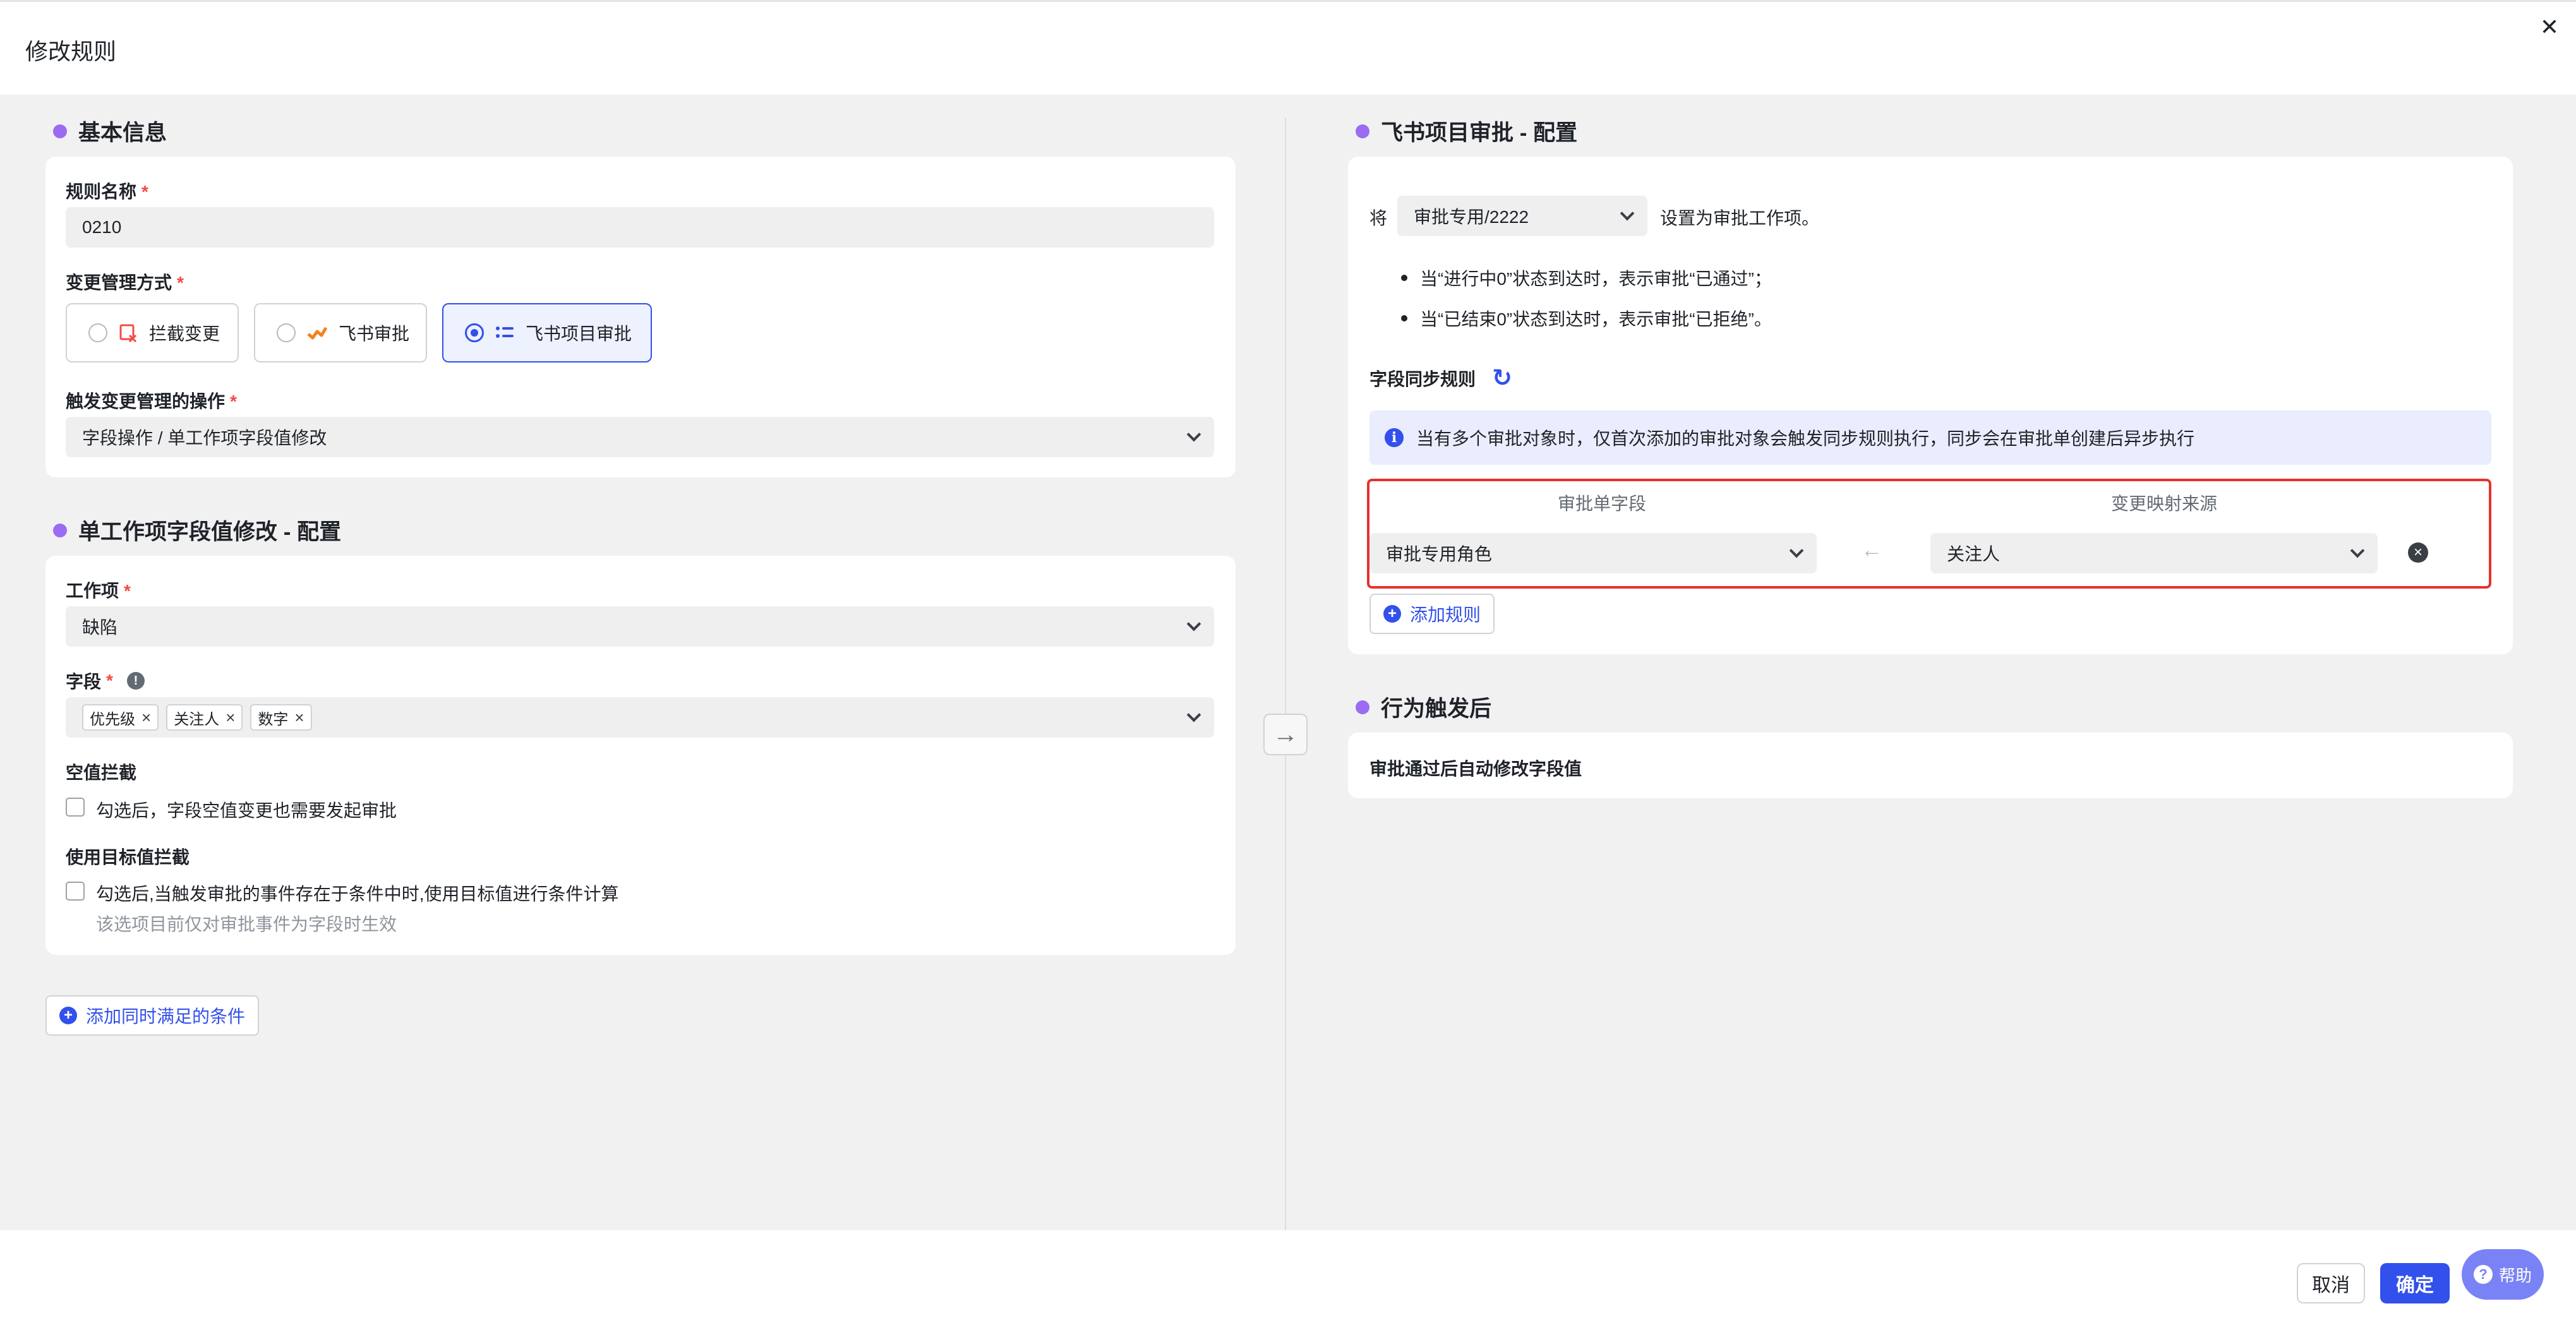 The image size is (2576, 1330). I want to click on trigger-value: 字段操作 / 单工作项字段值修改, so click(204, 438).